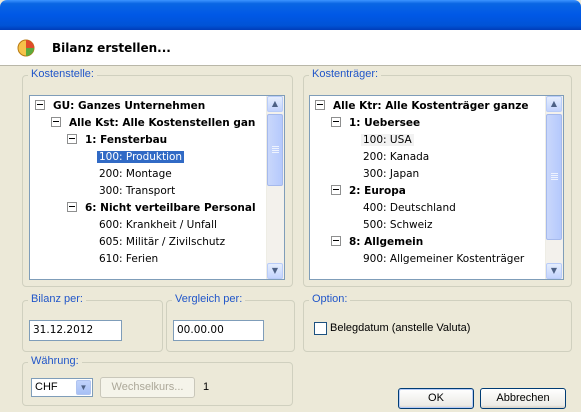 This screenshot has width=581, height=412. I want to click on bilanz-per-label: Bilanz per:, so click(57, 299).